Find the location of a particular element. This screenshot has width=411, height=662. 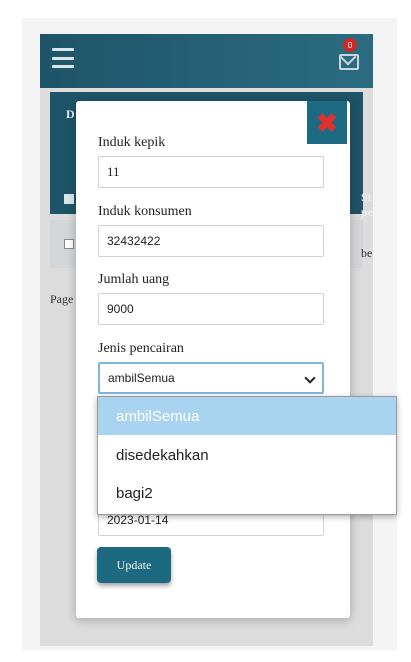

jenis-pencairan-value: ambilSemua is located at coordinates (141, 378).